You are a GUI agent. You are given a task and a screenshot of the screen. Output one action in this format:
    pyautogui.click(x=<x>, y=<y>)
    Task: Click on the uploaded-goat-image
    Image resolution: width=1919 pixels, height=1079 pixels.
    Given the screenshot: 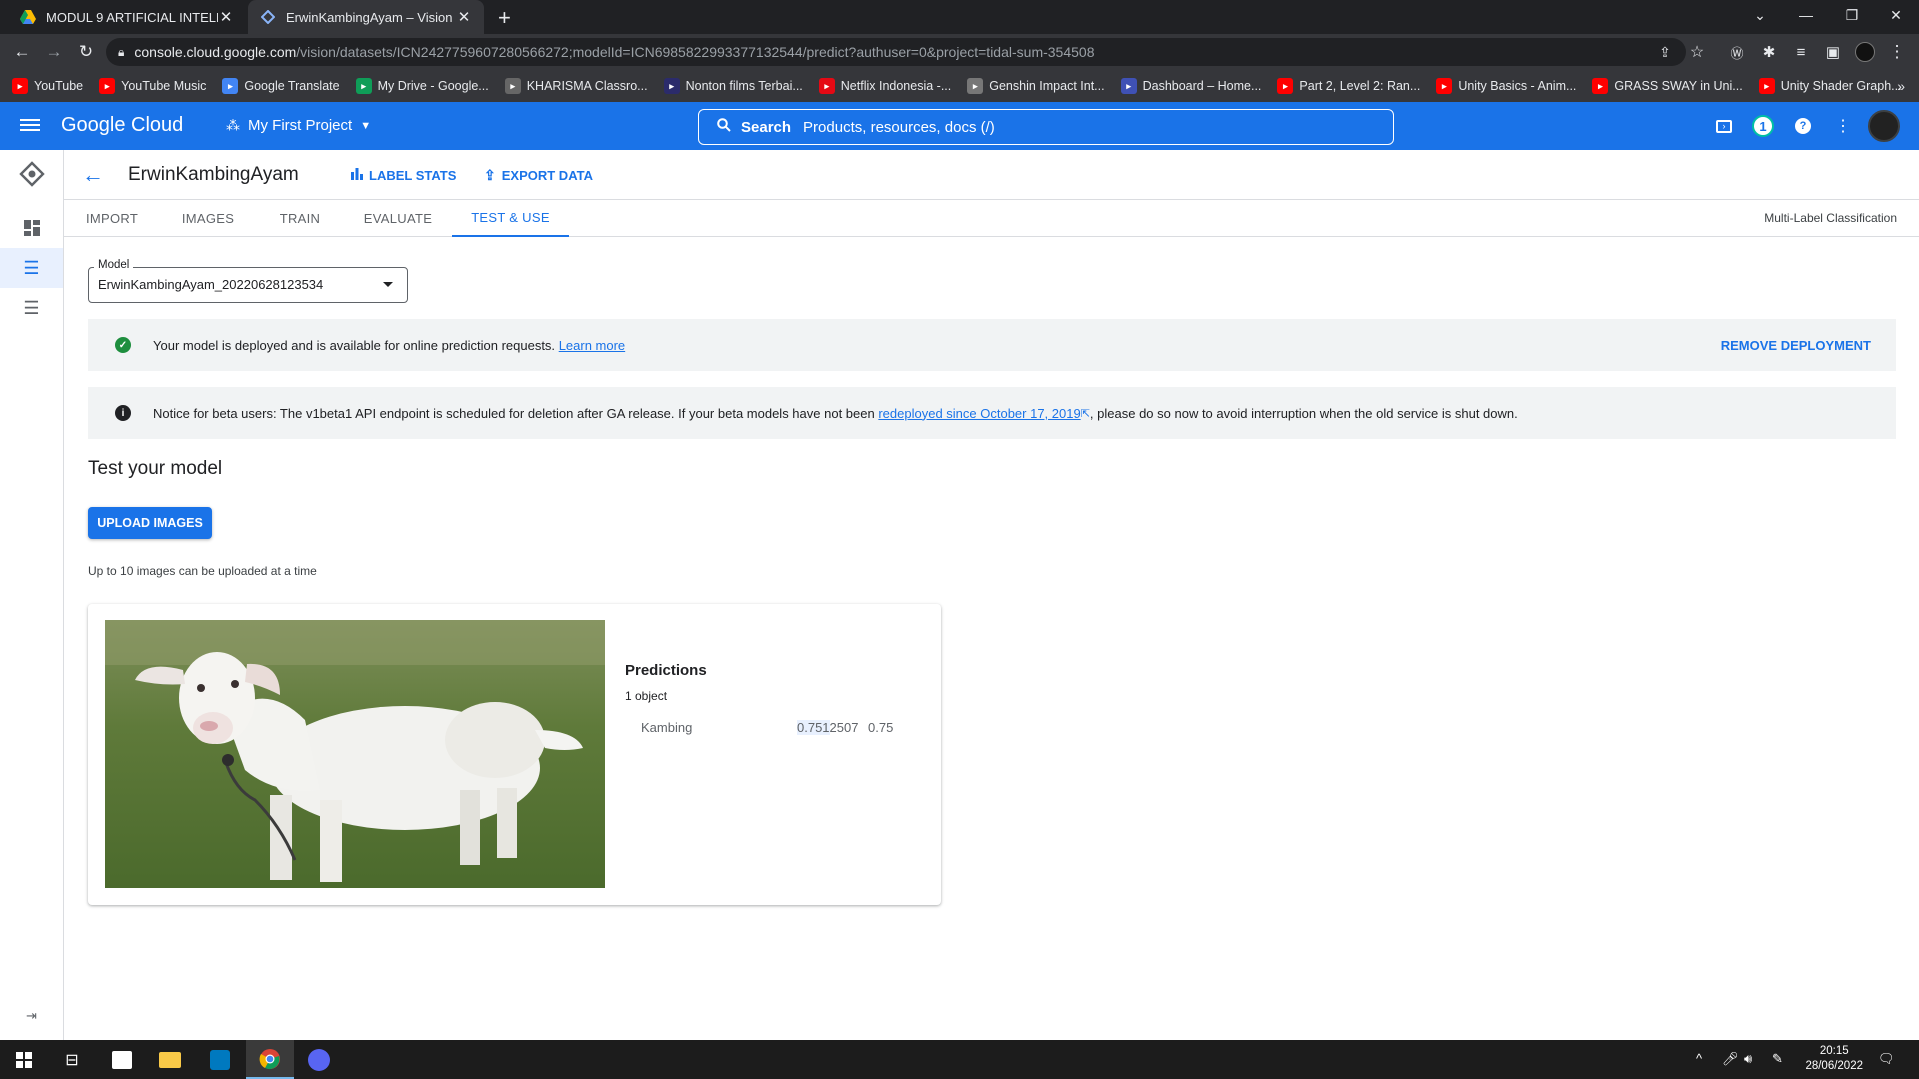 What is the action you would take?
    pyautogui.click(x=355, y=754)
    